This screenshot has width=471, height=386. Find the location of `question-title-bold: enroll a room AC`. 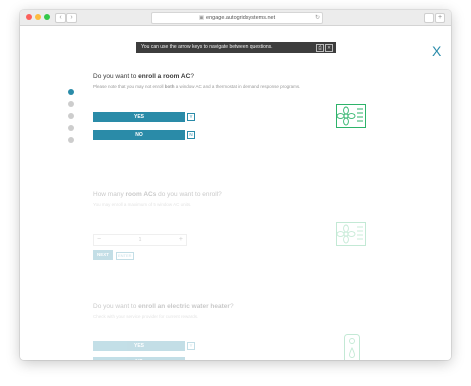

question-title-bold: enroll a room AC is located at coordinates (164, 76).